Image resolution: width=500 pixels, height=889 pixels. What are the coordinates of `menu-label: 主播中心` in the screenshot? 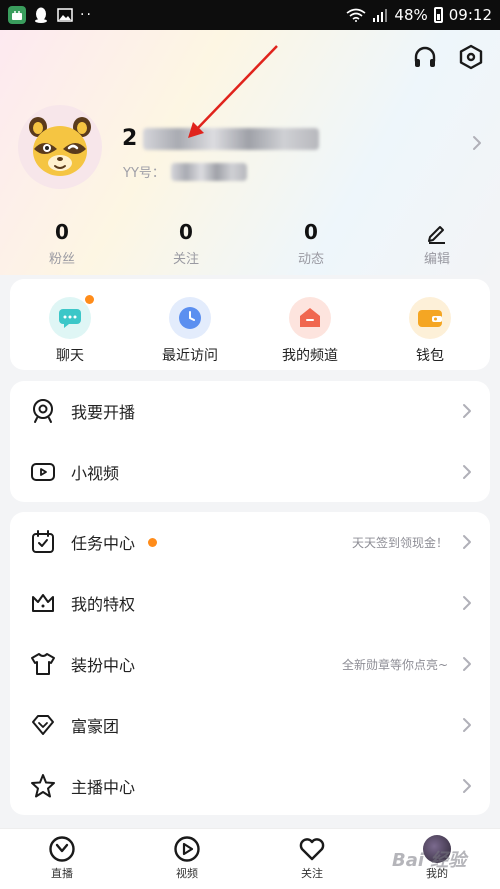 It's located at (103, 787).